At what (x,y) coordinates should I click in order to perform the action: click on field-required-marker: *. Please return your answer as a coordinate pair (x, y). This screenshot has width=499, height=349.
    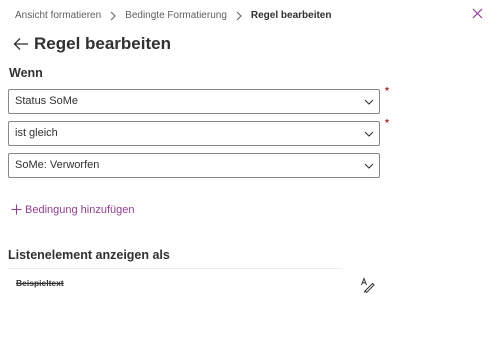
    Looking at the image, I should click on (387, 91).